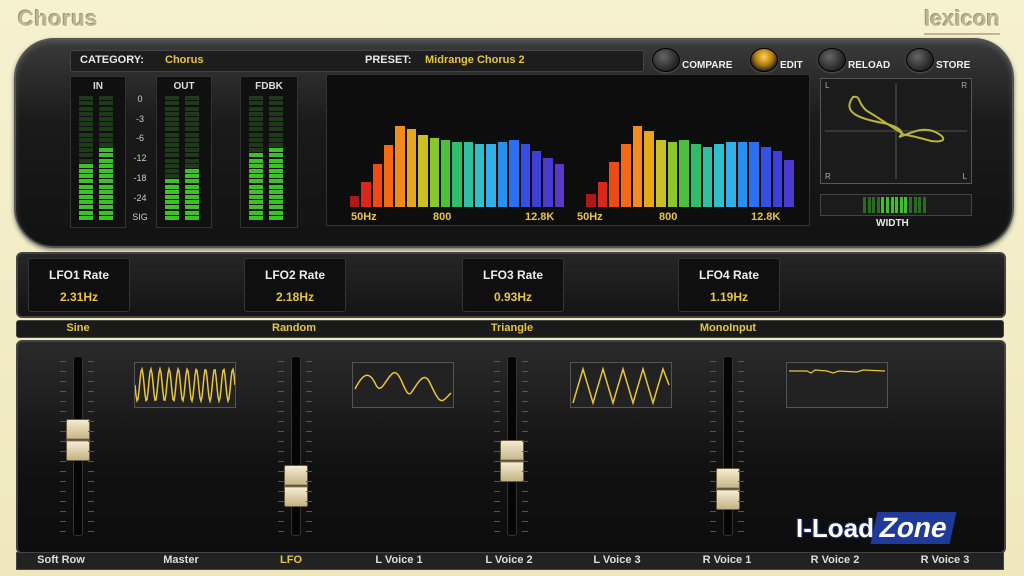 This screenshot has height=576, width=1024. I want to click on fdbk-meter: FDBK, so click(269, 152).